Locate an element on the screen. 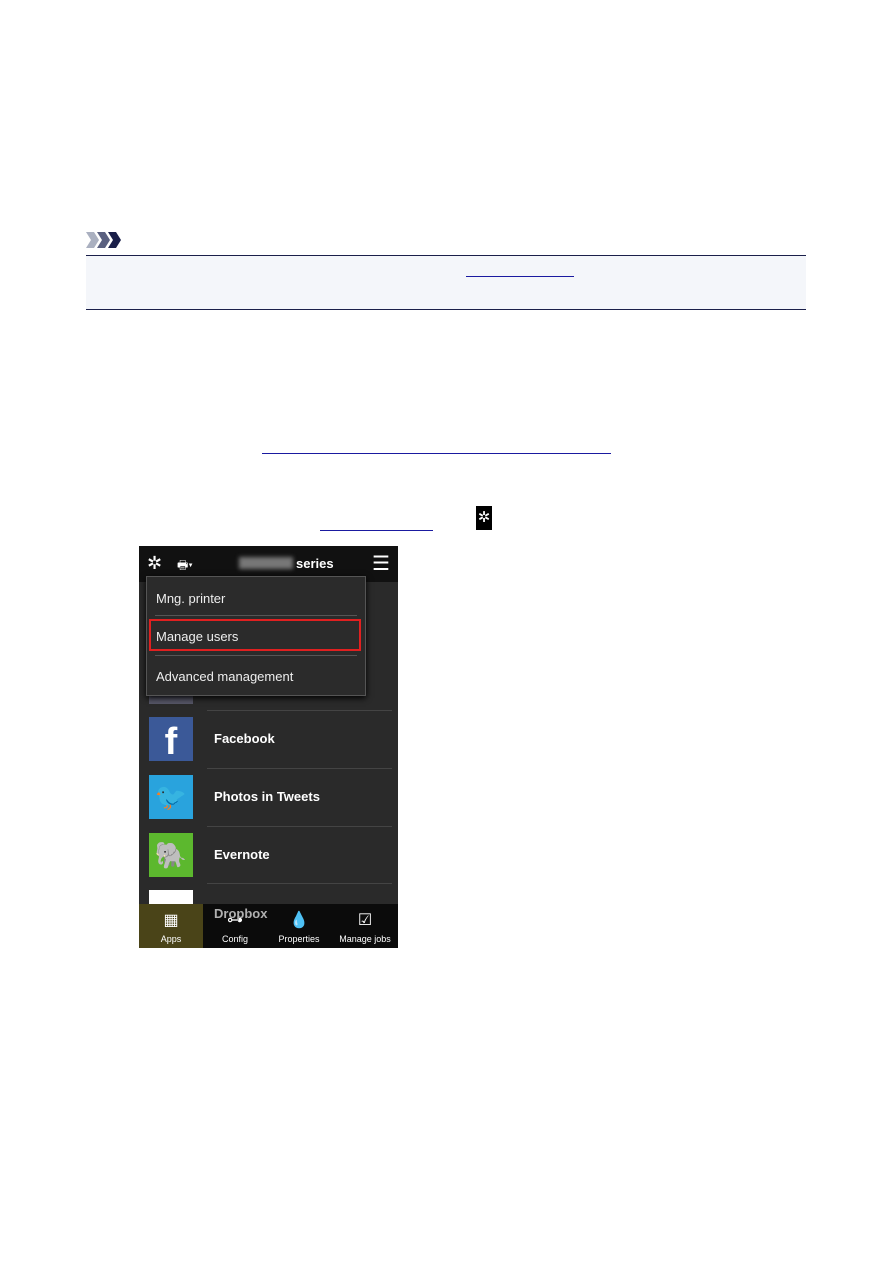 The width and height of the screenshot is (893, 1263). note-chevrons-icon is located at coordinates (103, 240).